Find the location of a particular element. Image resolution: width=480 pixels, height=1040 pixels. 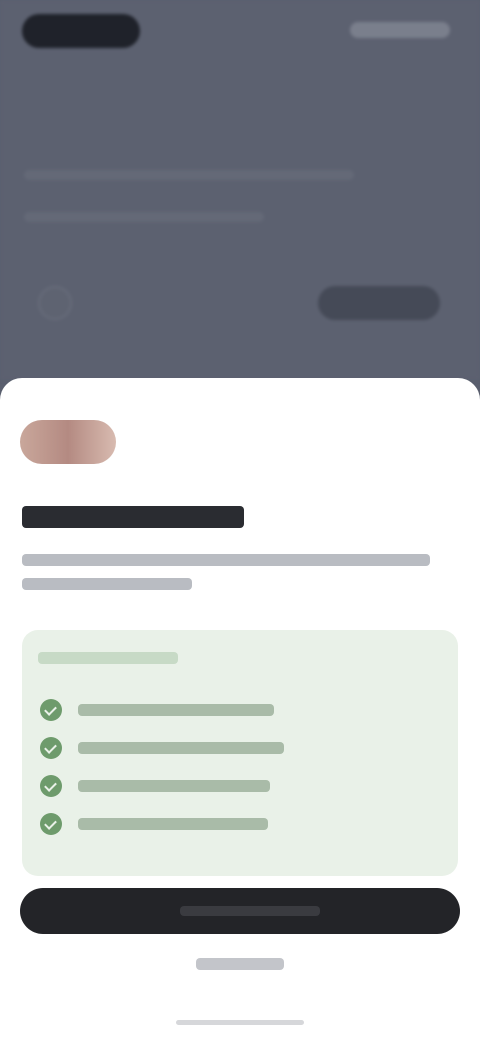

status-bar-icons is located at coordinates (400, 30).